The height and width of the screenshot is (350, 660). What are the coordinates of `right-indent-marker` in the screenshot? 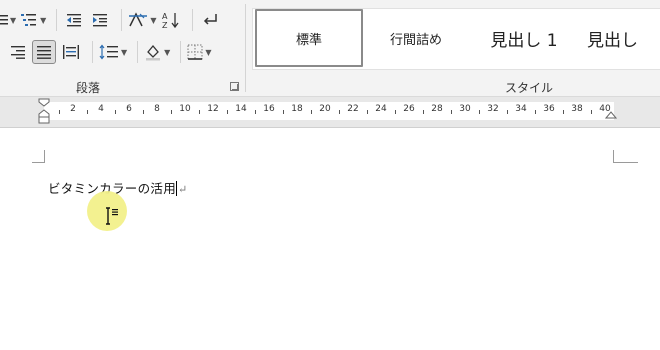 It's located at (611, 114).